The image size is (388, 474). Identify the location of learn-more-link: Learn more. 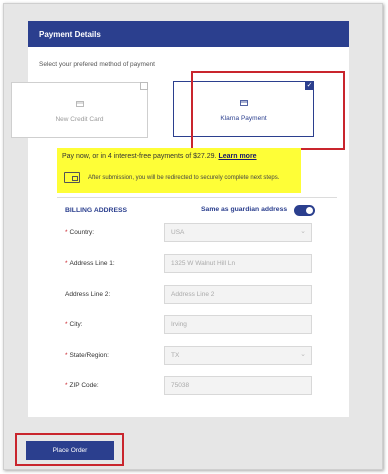
(237, 156).